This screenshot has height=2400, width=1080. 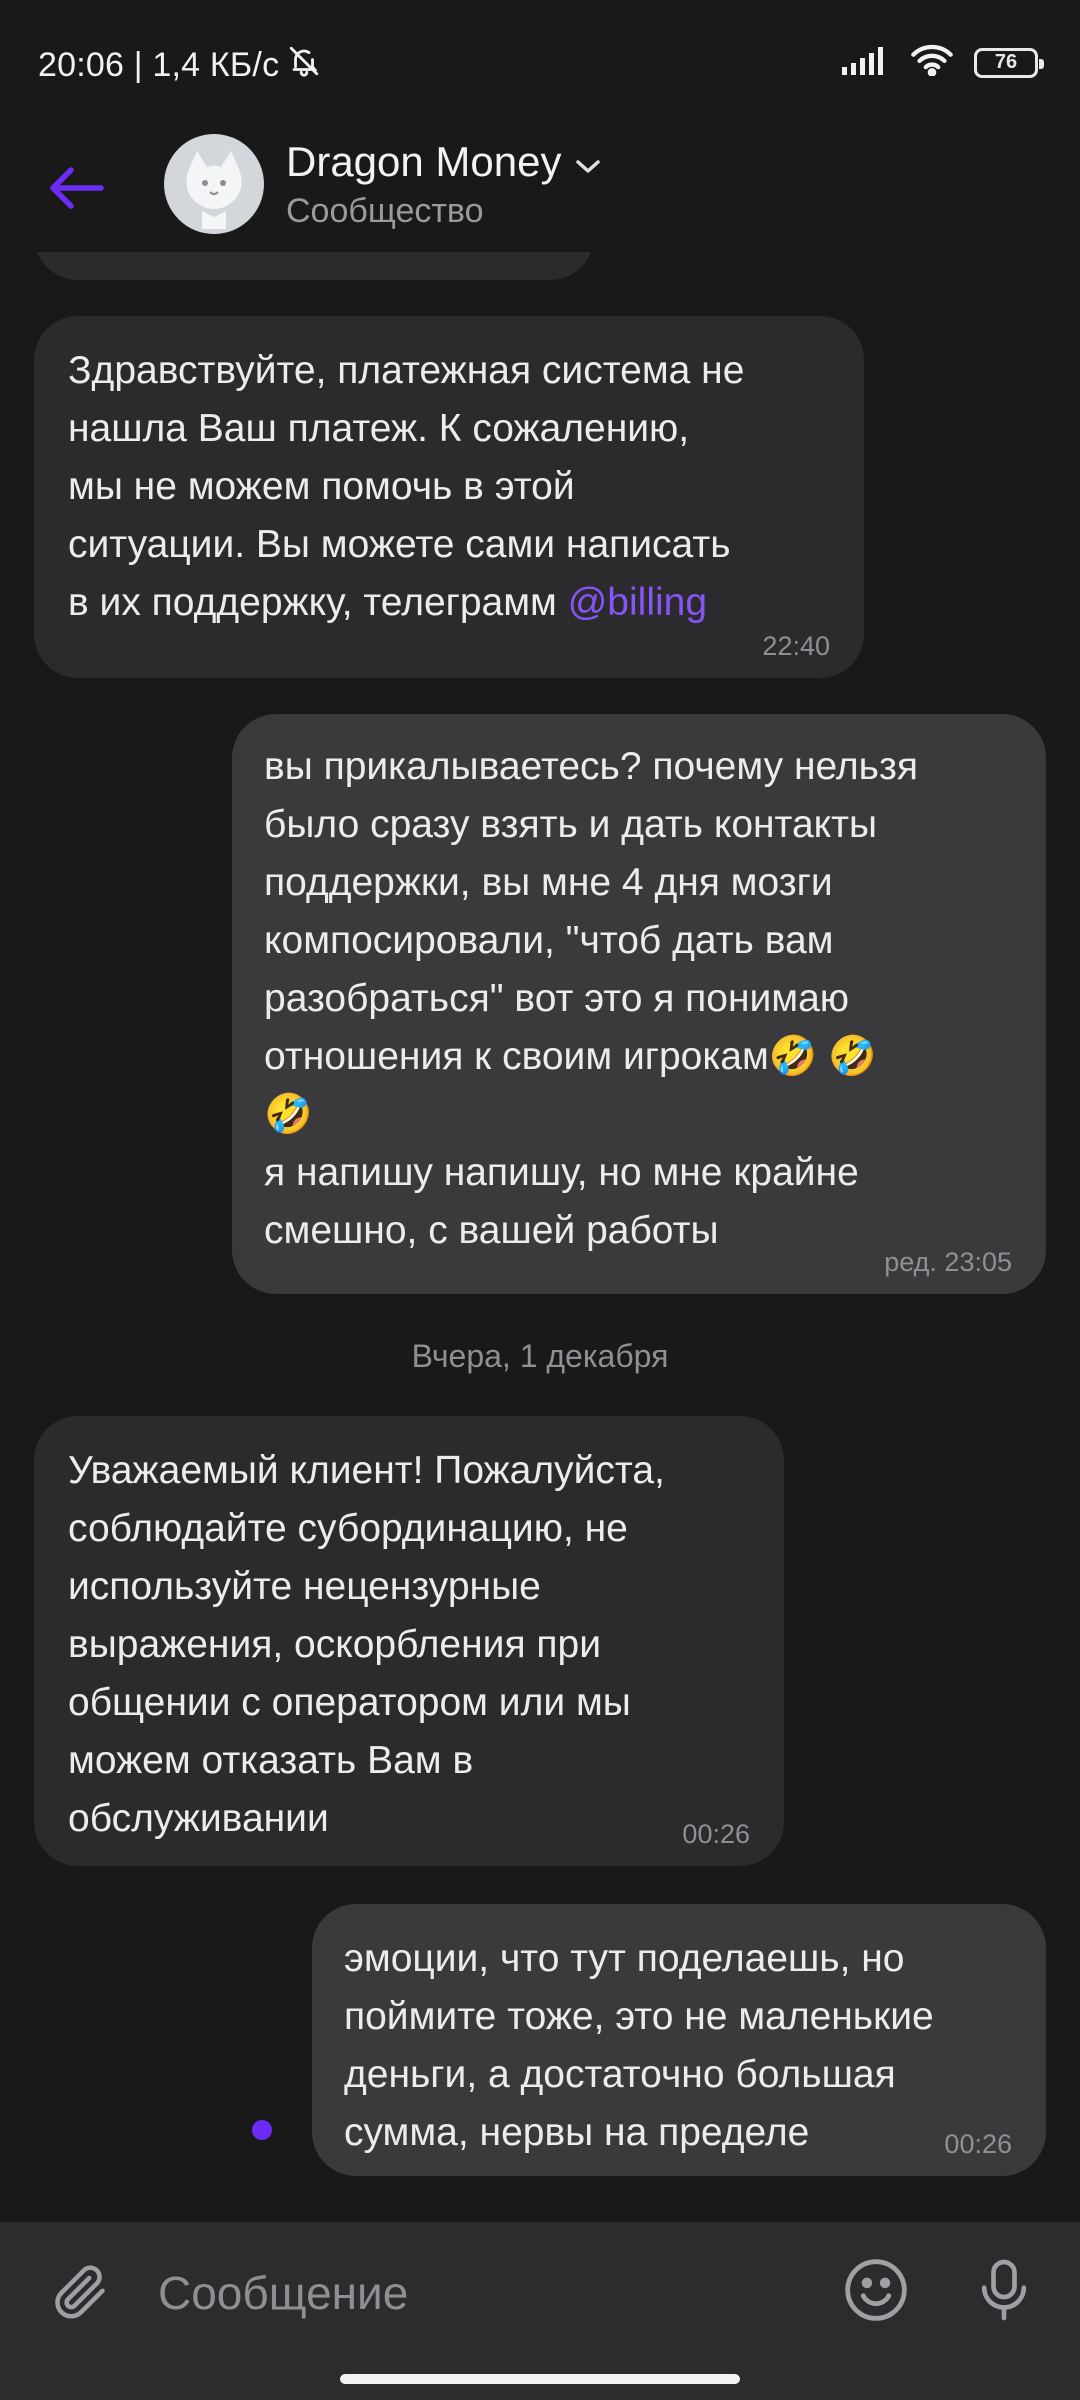 I want to click on emoji-button, so click(x=876, y=2292).